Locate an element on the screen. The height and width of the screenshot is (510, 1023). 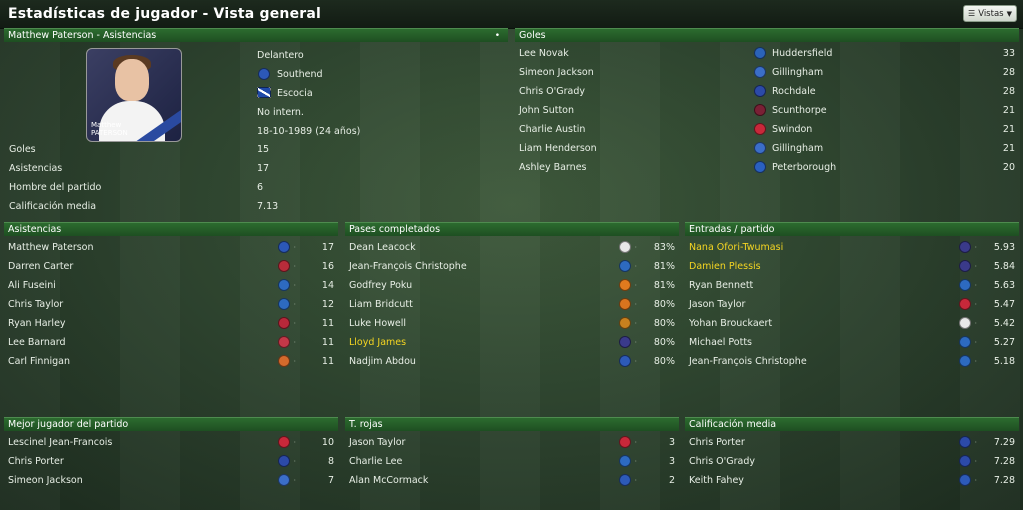
player-name: Charlie Lee is located at coordinates (375, 461).